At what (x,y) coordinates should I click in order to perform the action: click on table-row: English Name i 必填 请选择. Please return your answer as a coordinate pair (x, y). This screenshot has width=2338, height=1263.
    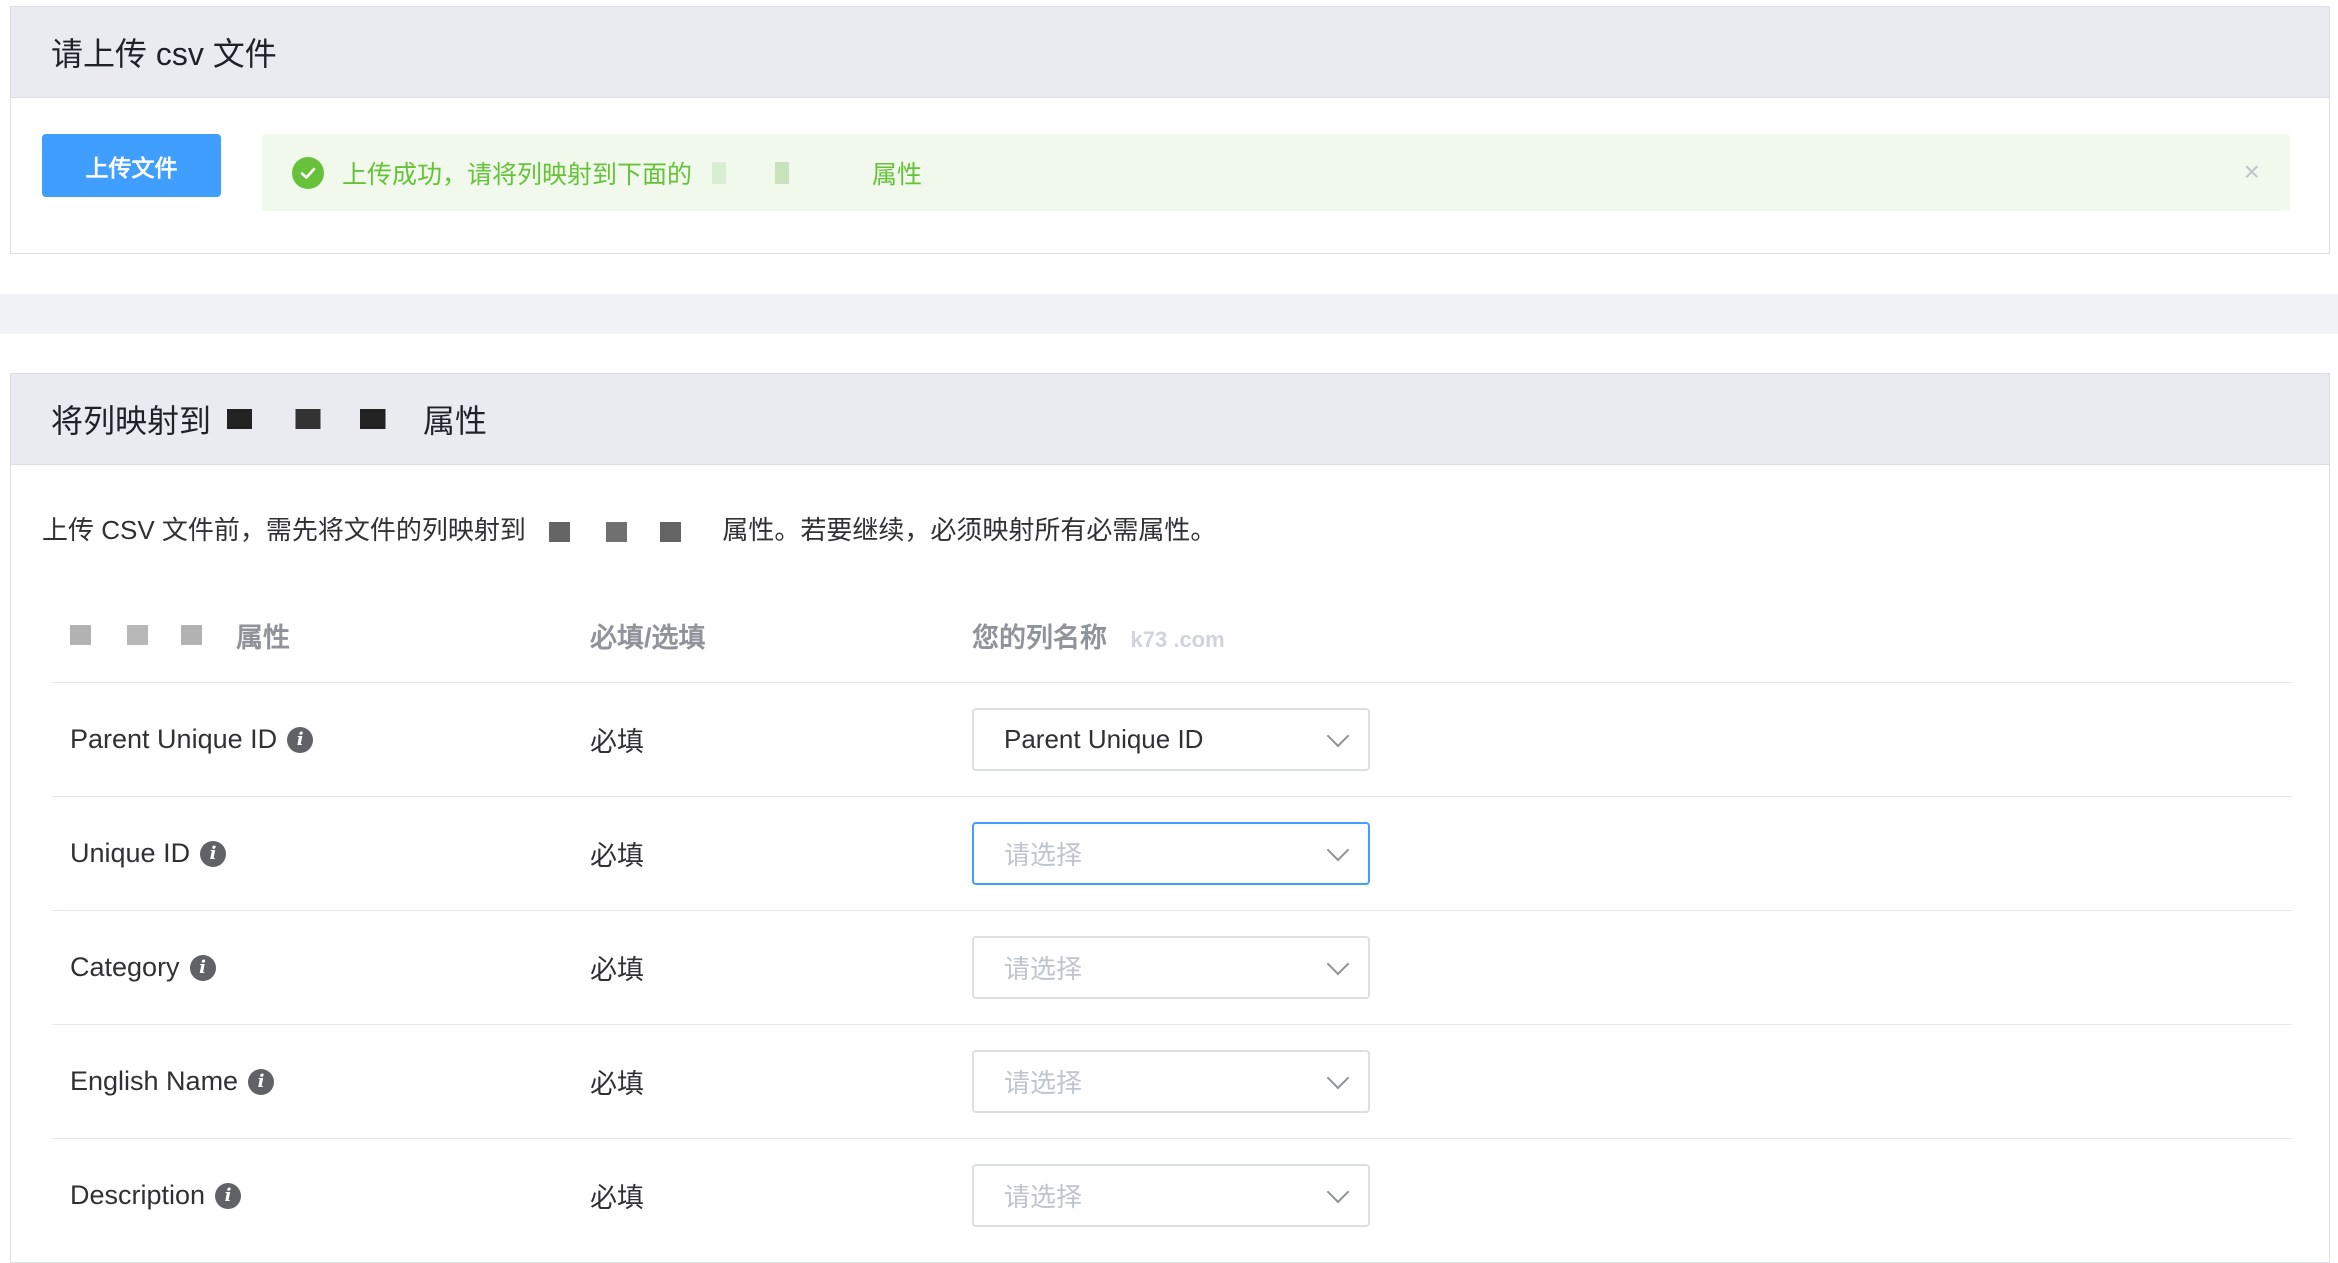
    Looking at the image, I should click on (1172, 1082).